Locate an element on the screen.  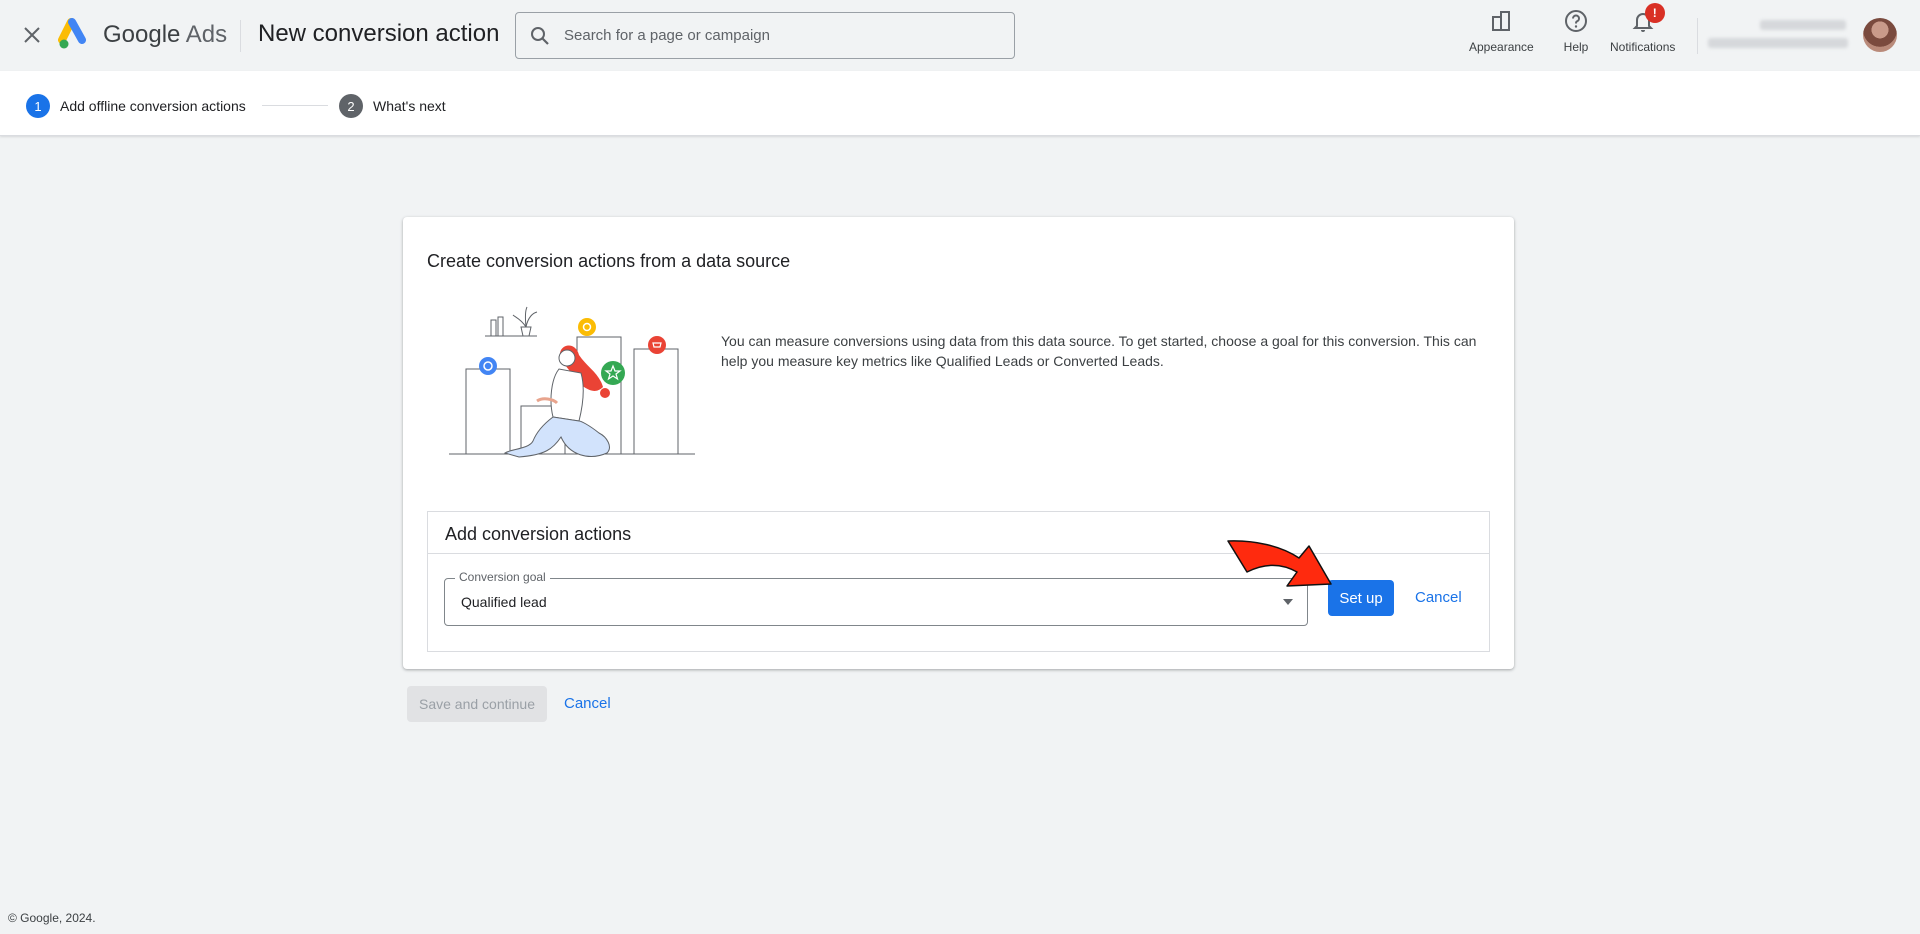
notifications-label: Notifications is located at coordinates (1643, 47).